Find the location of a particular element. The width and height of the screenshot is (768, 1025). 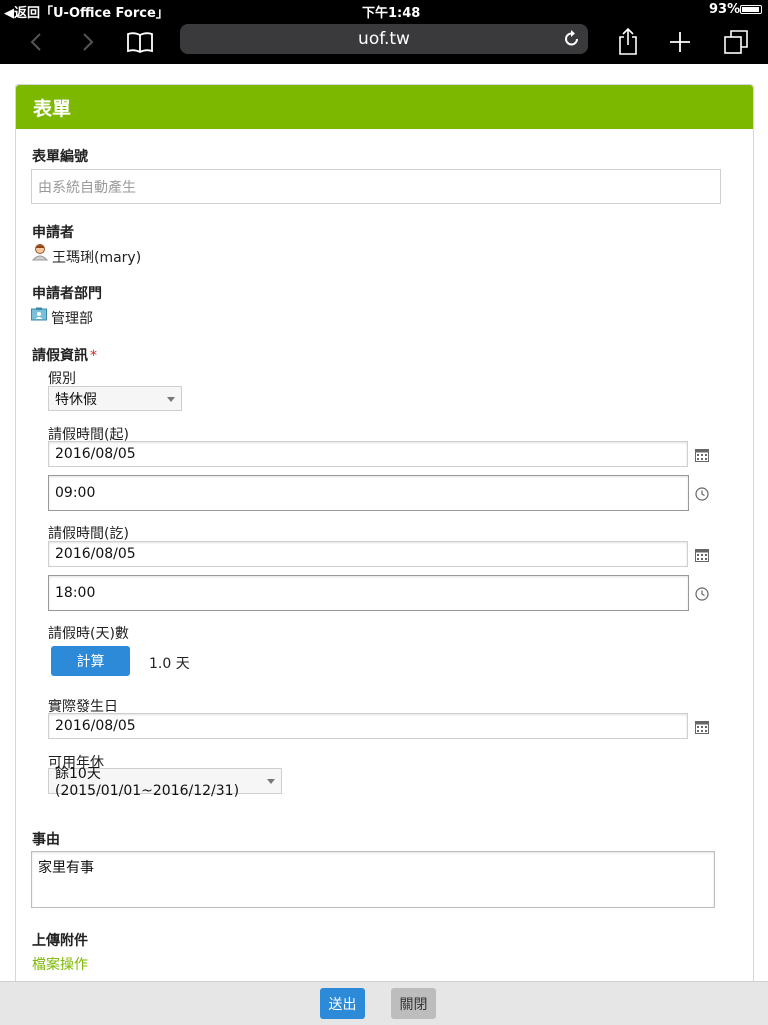

required-mark: * is located at coordinates (93, 356).